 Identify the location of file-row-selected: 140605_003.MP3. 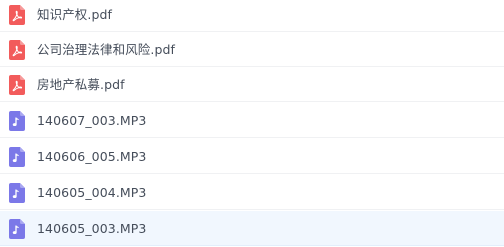
(252, 228).